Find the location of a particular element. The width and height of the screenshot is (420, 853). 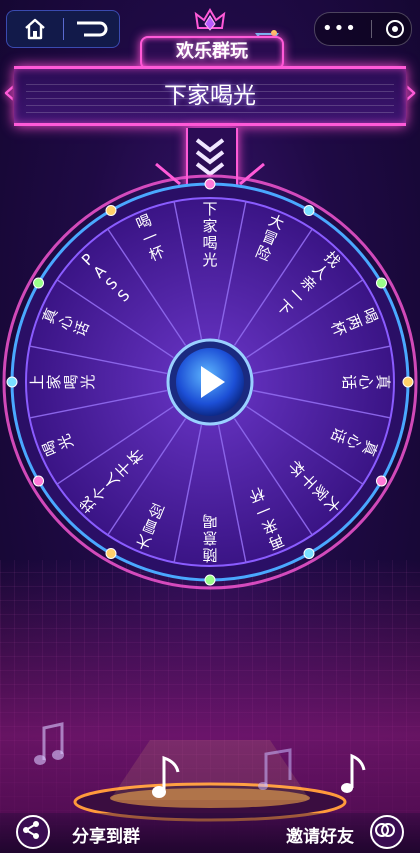

app-logo: 欢乐群玩 is located at coordinates (212, 53).